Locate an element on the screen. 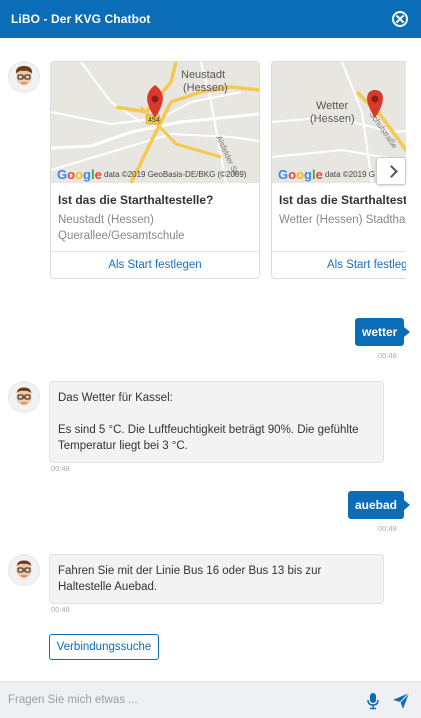  send-icon is located at coordinates (401, 701).